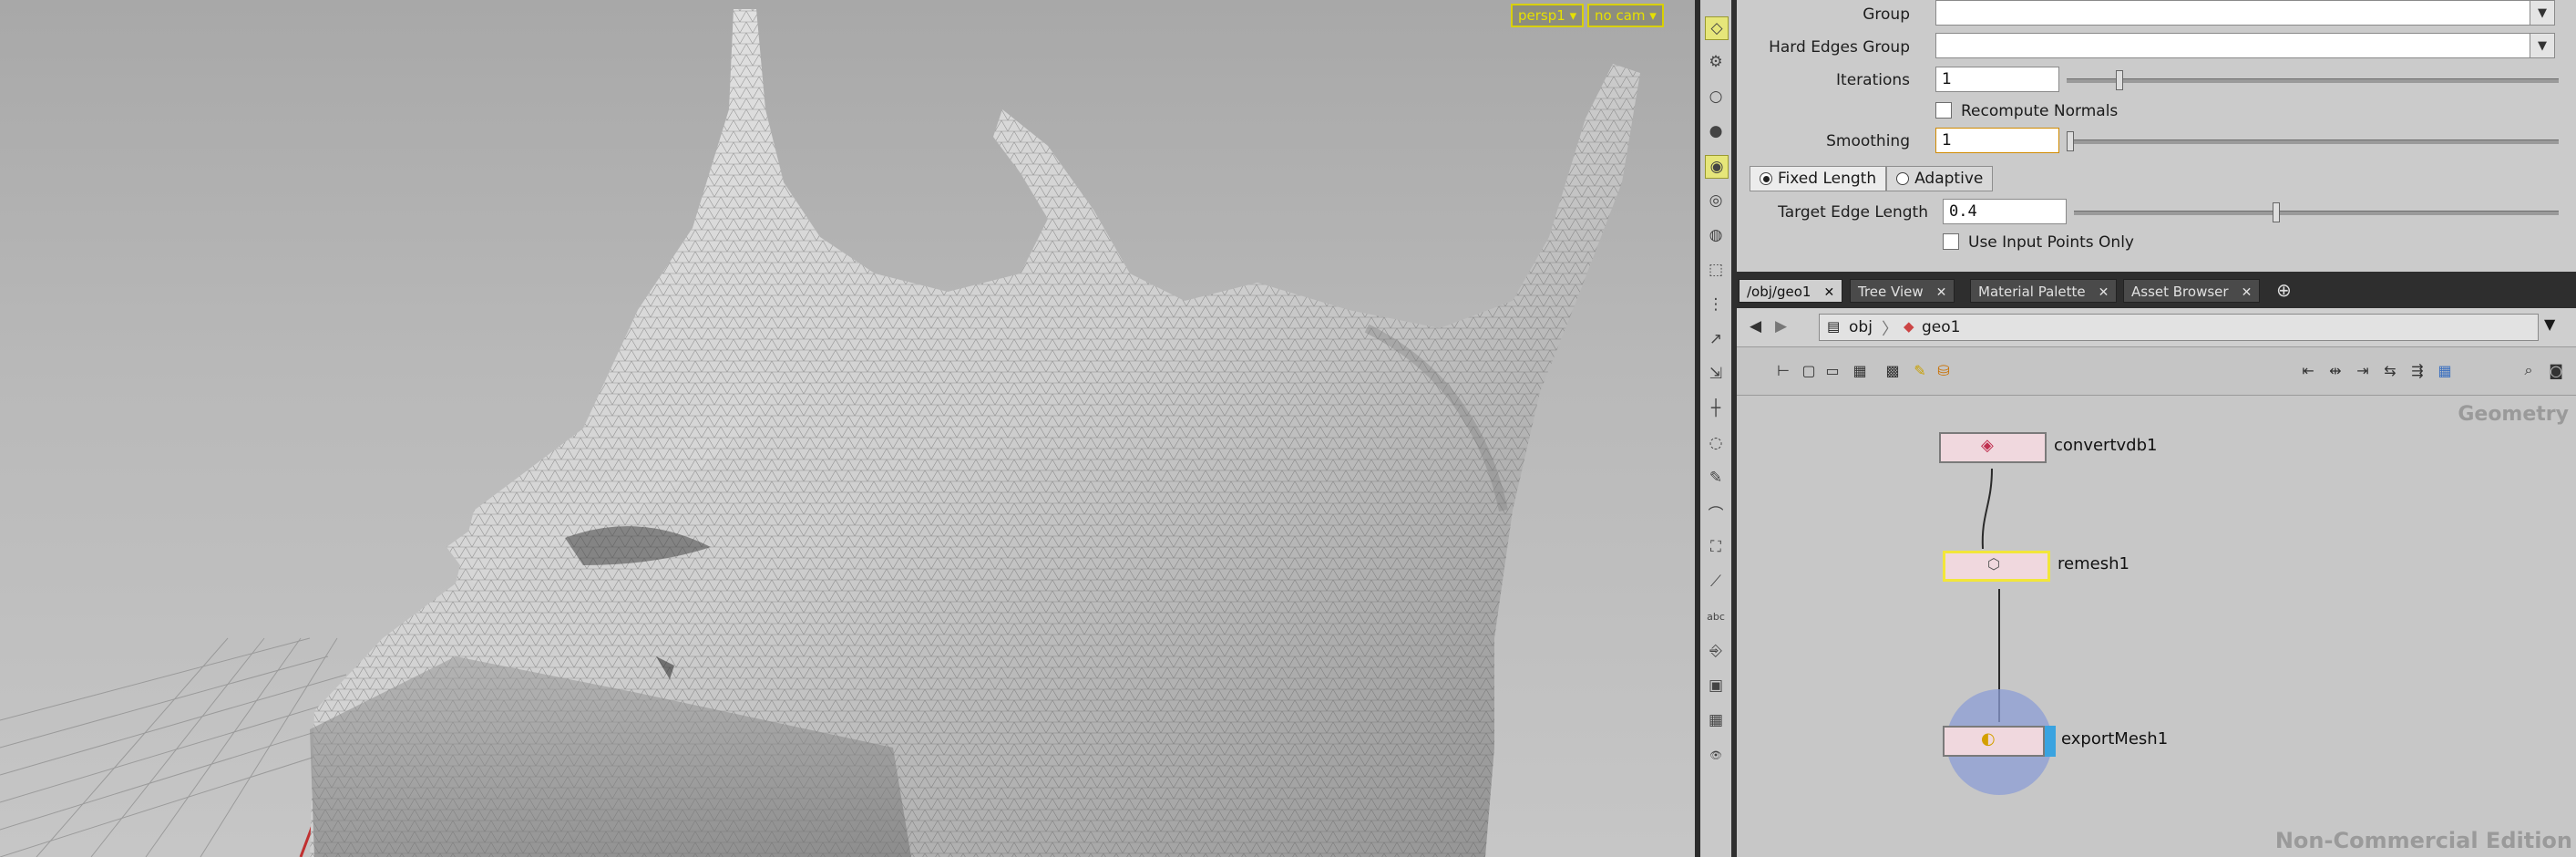 The height and width of the screenshot is (857, 2576). I want to click on camera-menu: persp1 ▾, so click(1548, 15).